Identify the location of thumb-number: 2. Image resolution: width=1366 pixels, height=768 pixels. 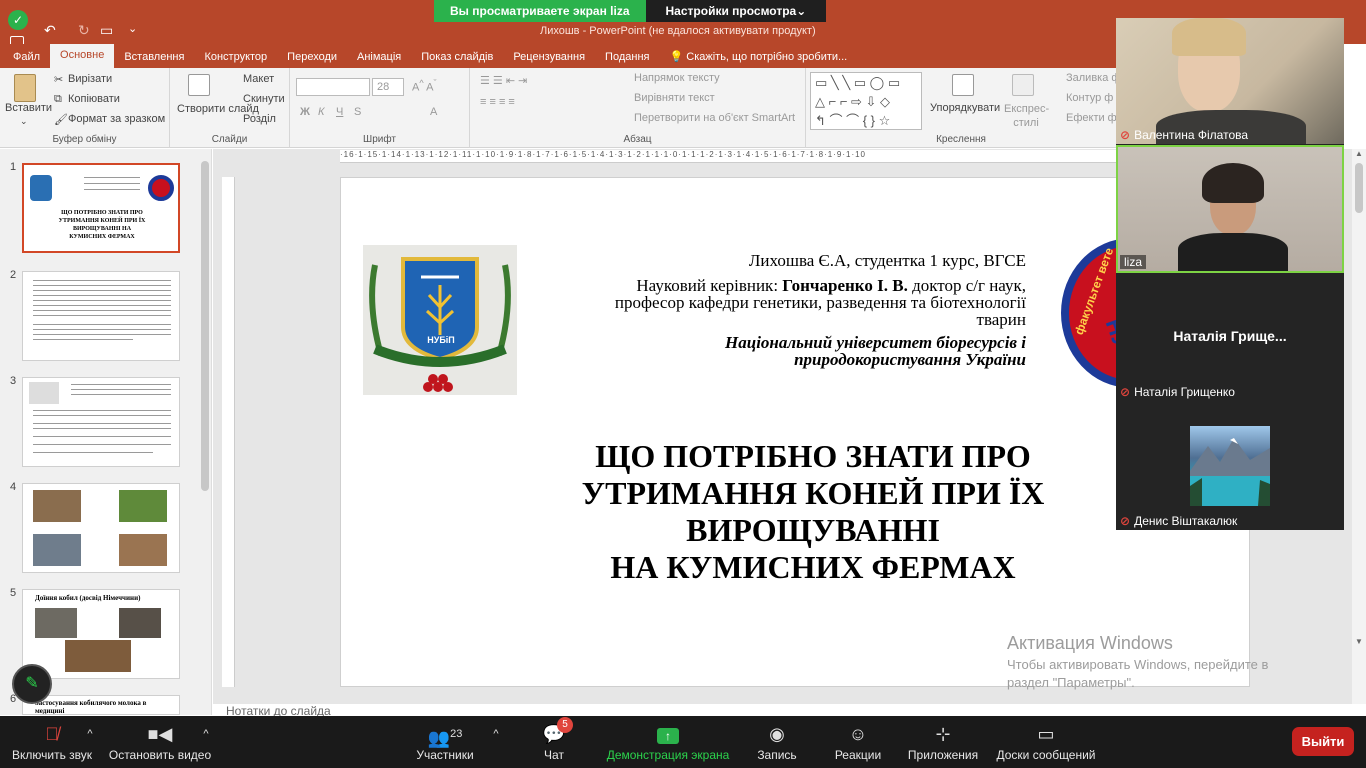
(13, 275).